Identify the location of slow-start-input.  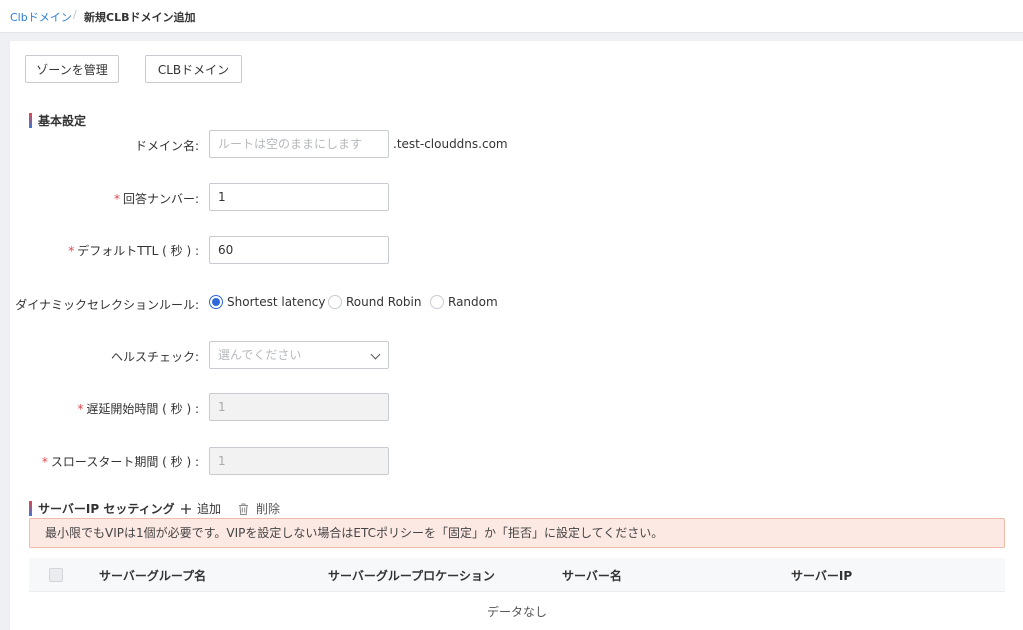
(299, 461).